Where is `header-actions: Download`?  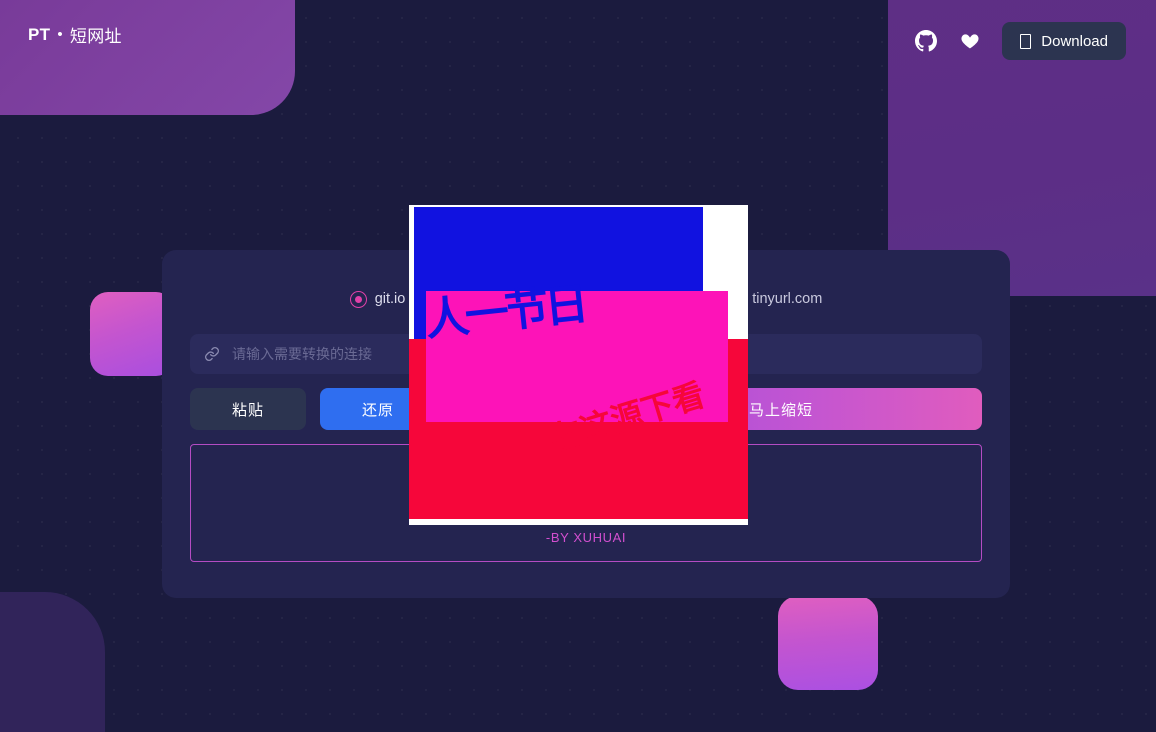
header-actions: Download is located at coordinates (1020, 41).